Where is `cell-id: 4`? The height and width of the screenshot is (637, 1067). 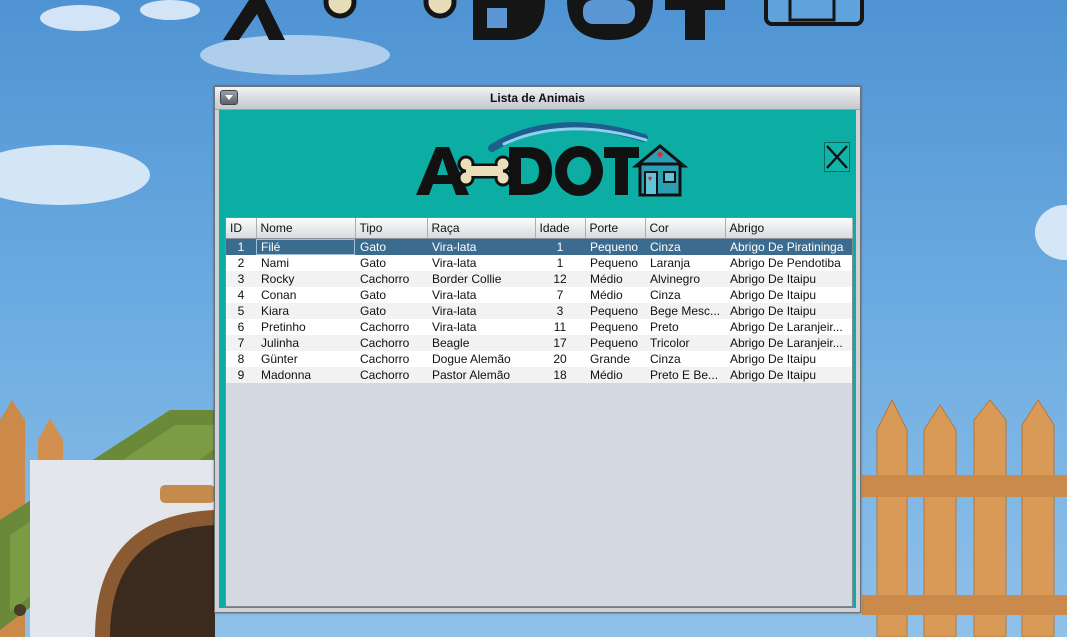 cell-id: 4 is located at coordinates (241, 295).